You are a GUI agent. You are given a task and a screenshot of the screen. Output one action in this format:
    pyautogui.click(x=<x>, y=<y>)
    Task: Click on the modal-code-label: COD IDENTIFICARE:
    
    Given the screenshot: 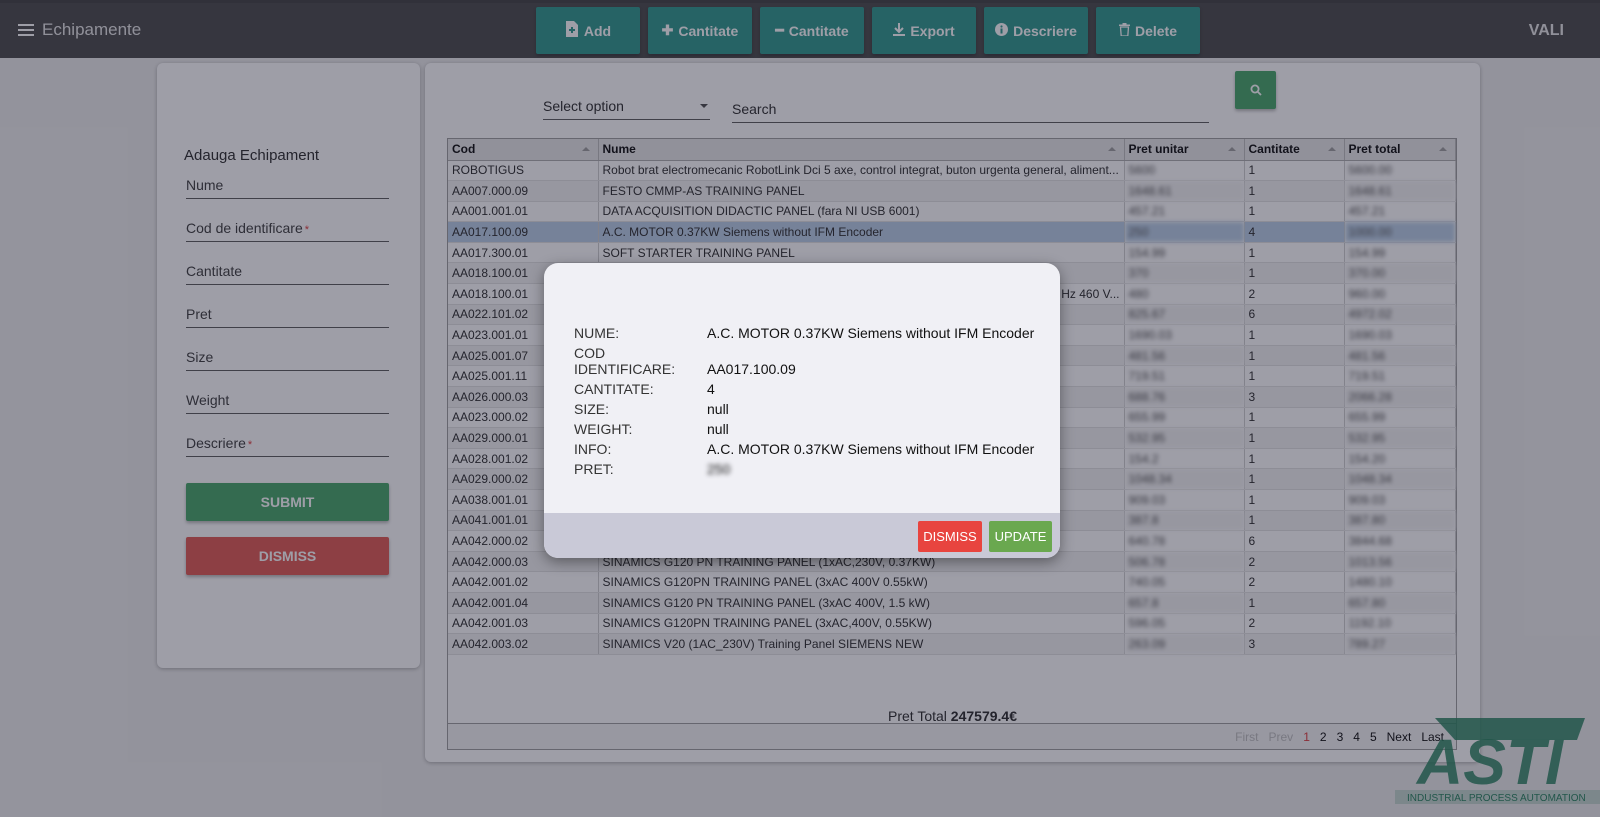 What is the action you would take?
    pyautogui.click(x=625, y=361)
    